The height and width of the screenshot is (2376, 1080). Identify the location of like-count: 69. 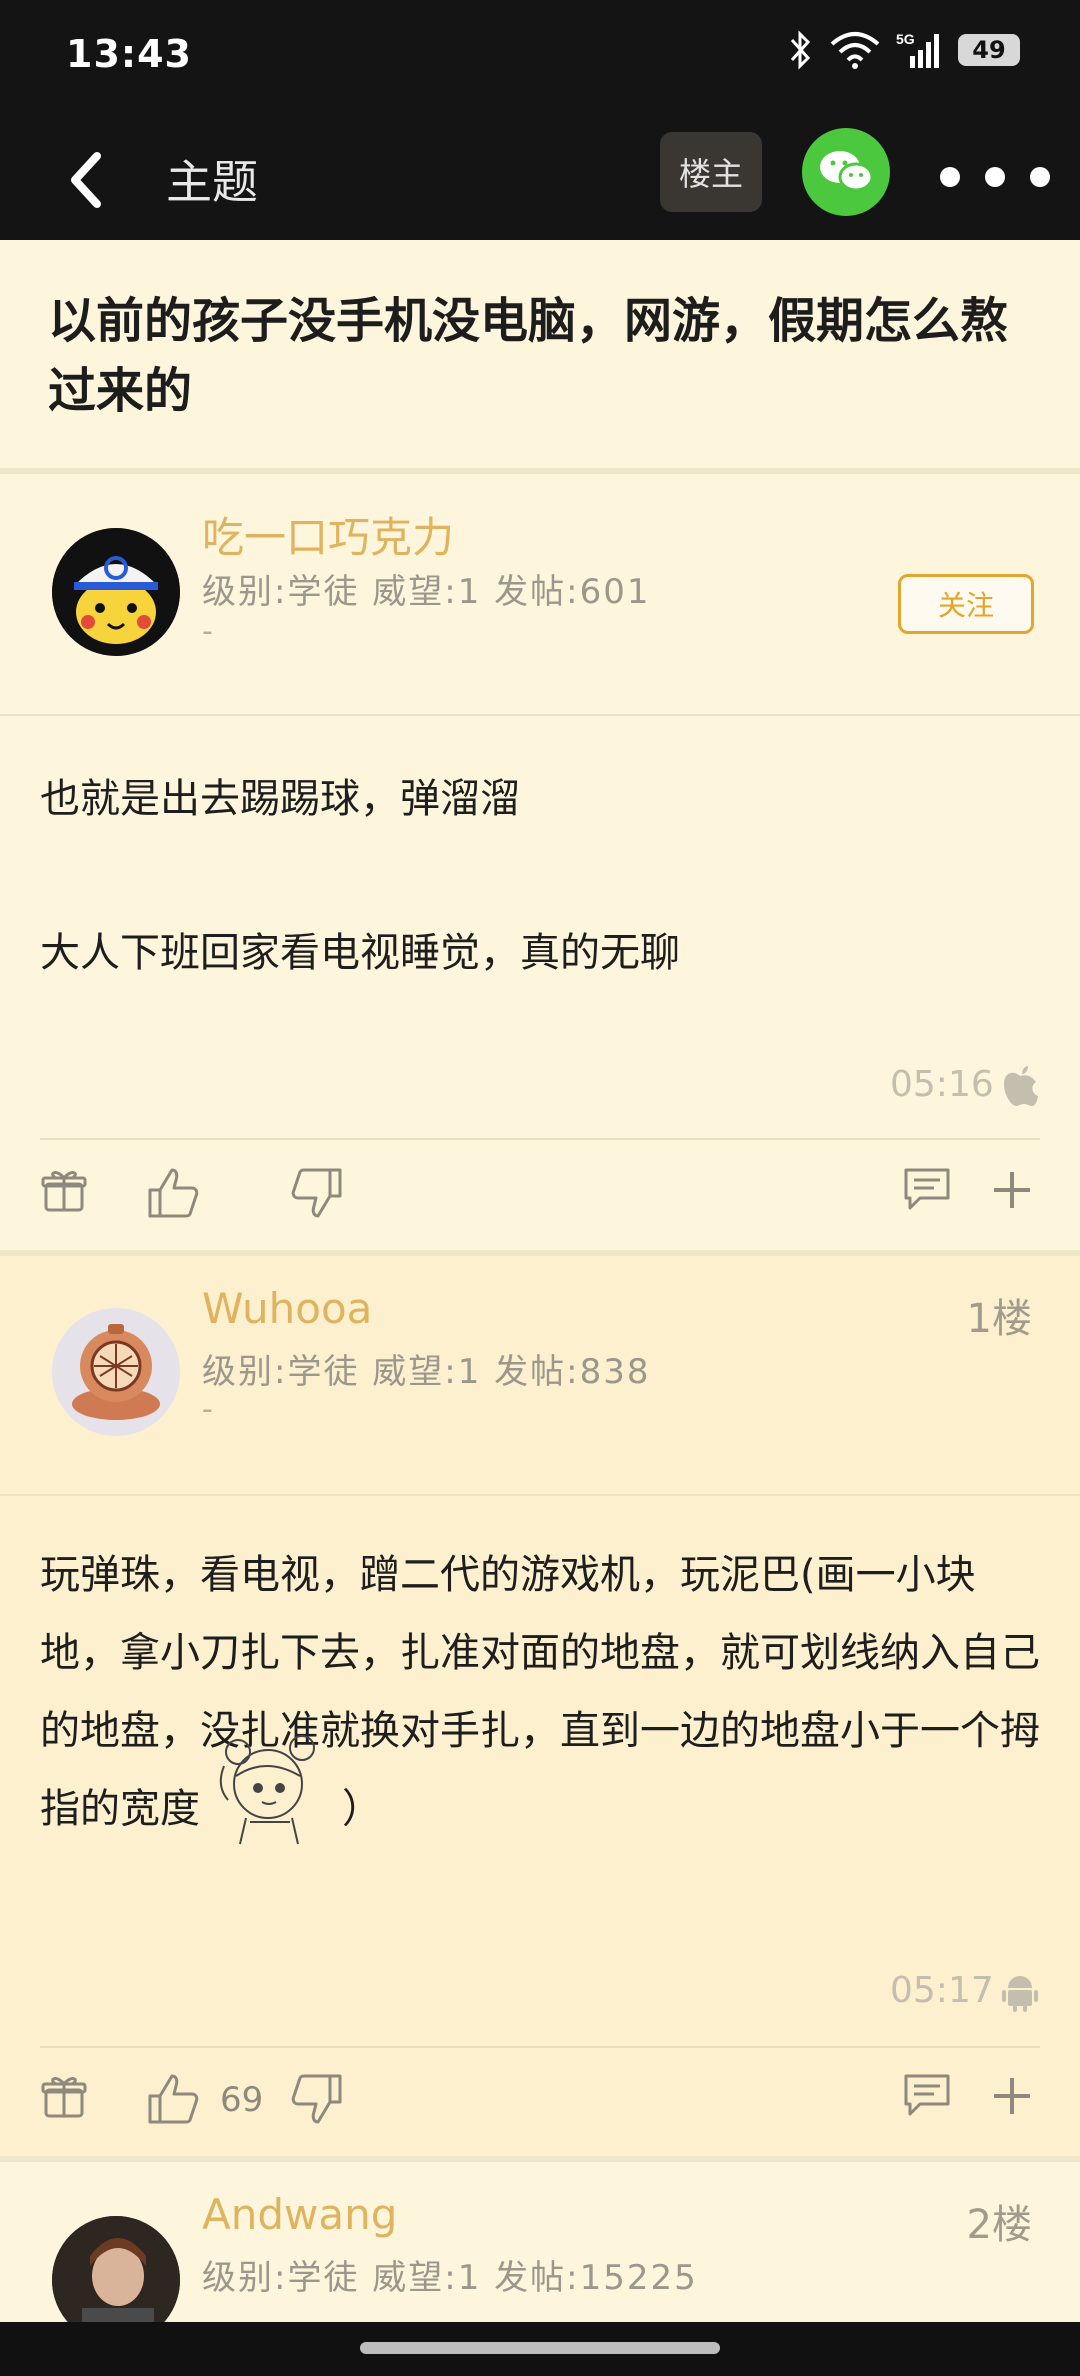
(242, 2100).